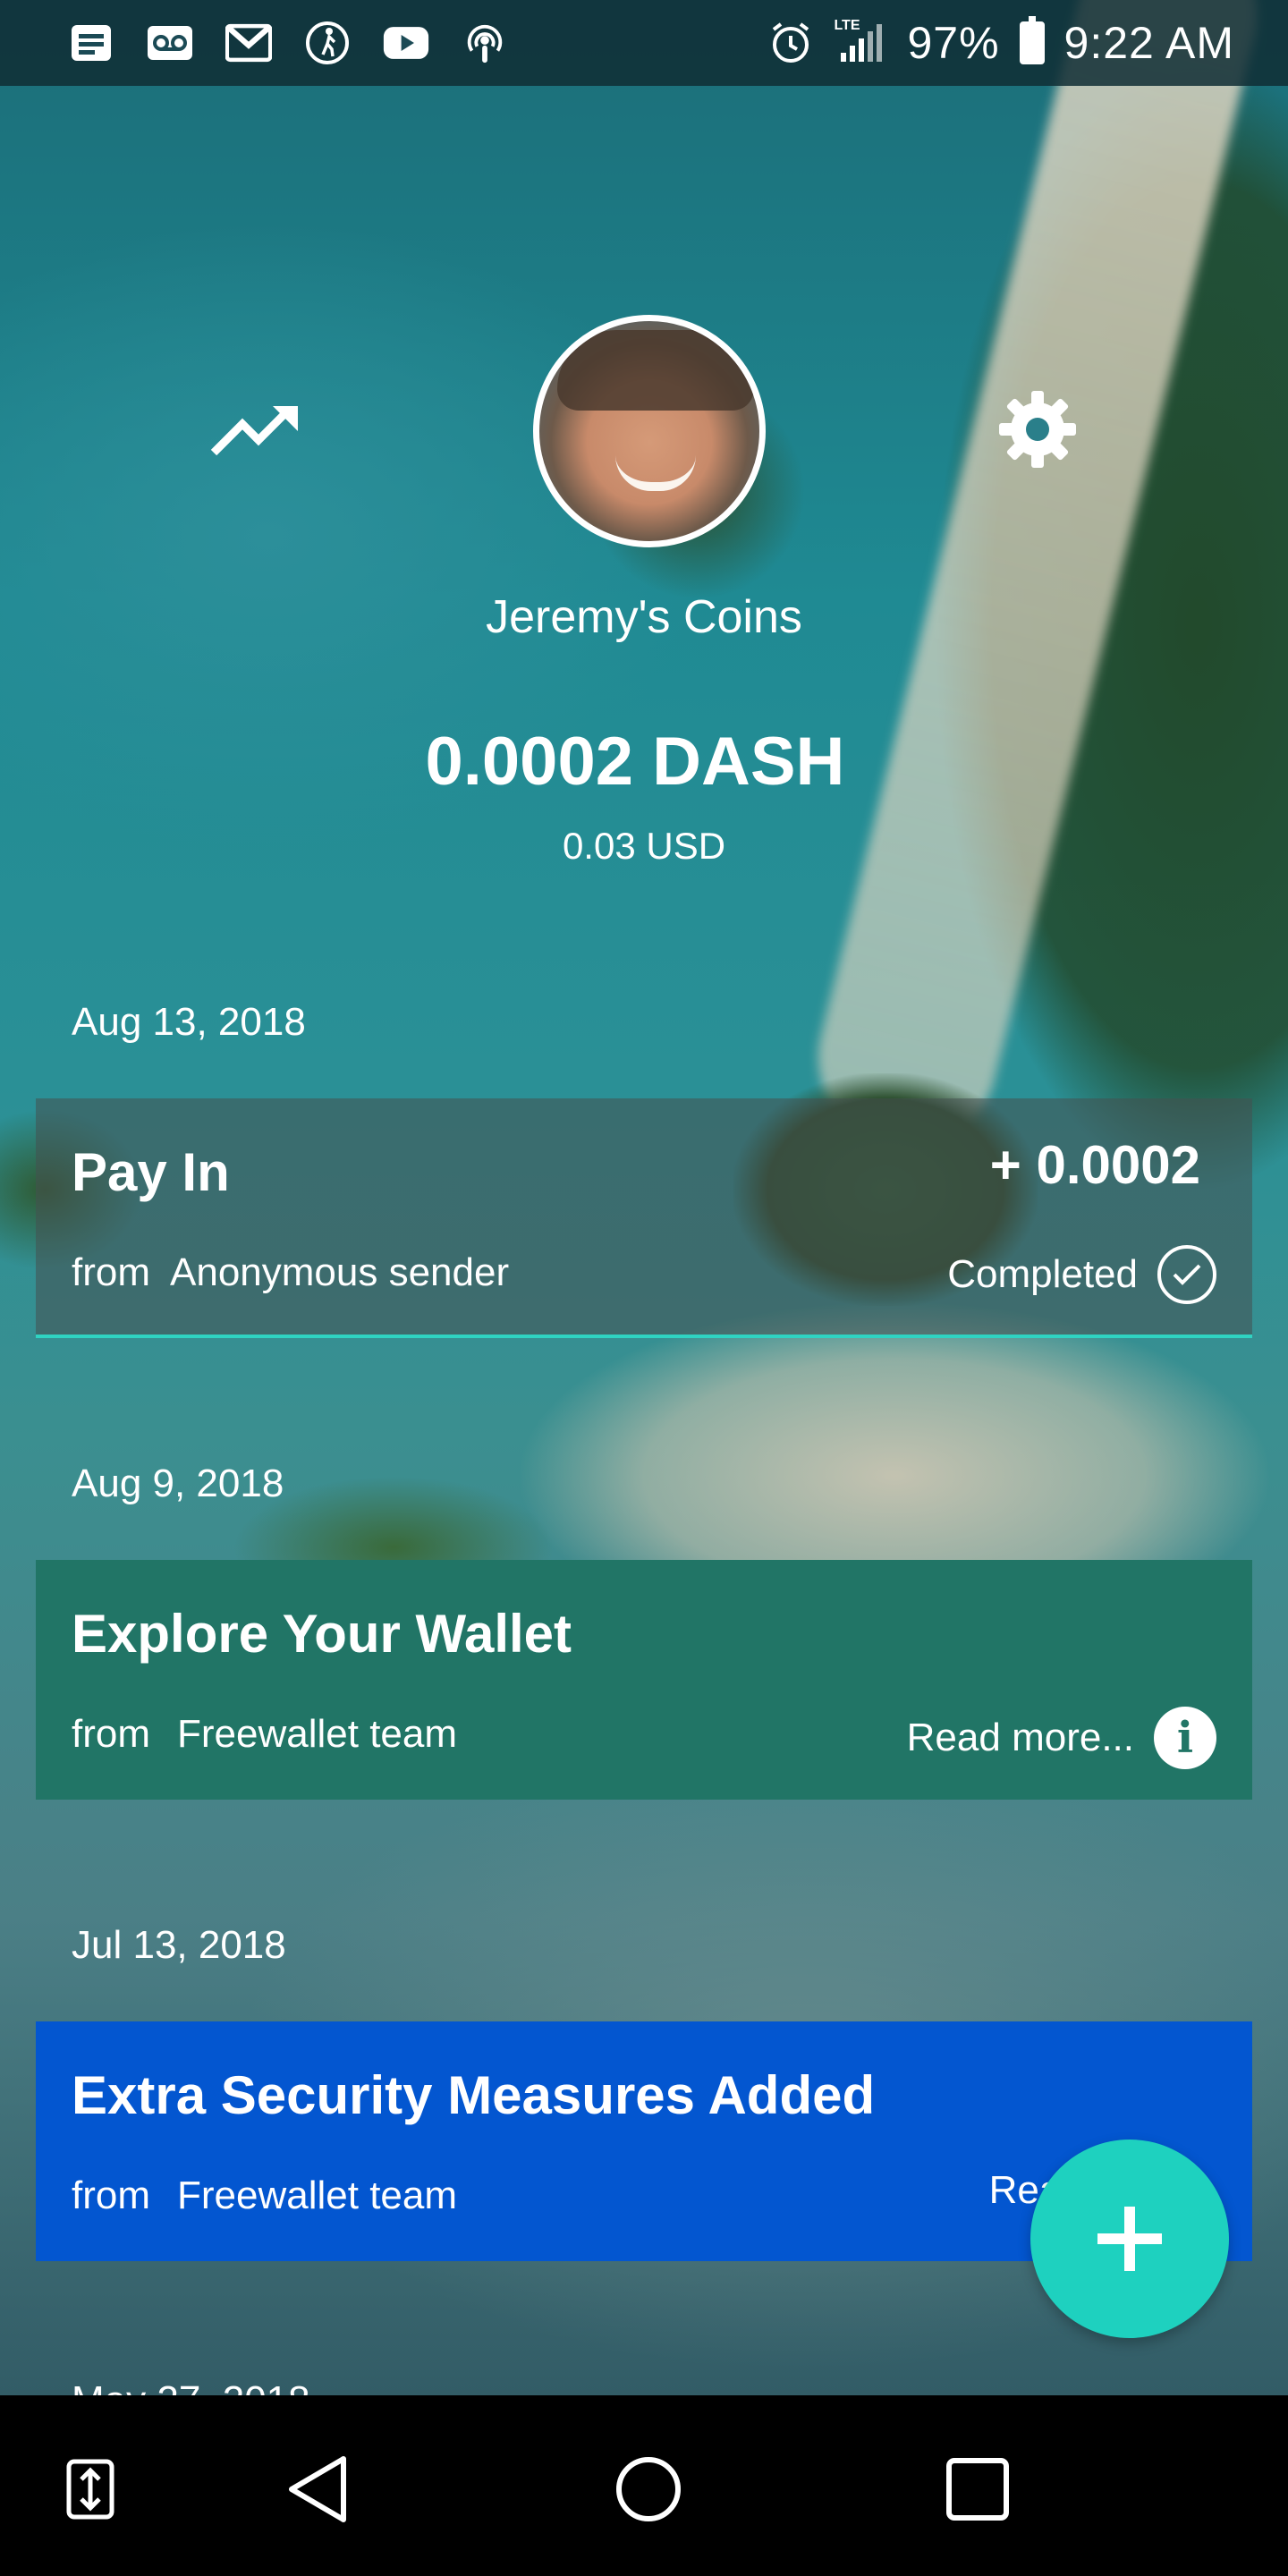 The height and width of the screenshot is (2576, 1288). Describe the element at coordinates (151, 1172) in the screenshot. I see `card-title: Pay In` at that location.